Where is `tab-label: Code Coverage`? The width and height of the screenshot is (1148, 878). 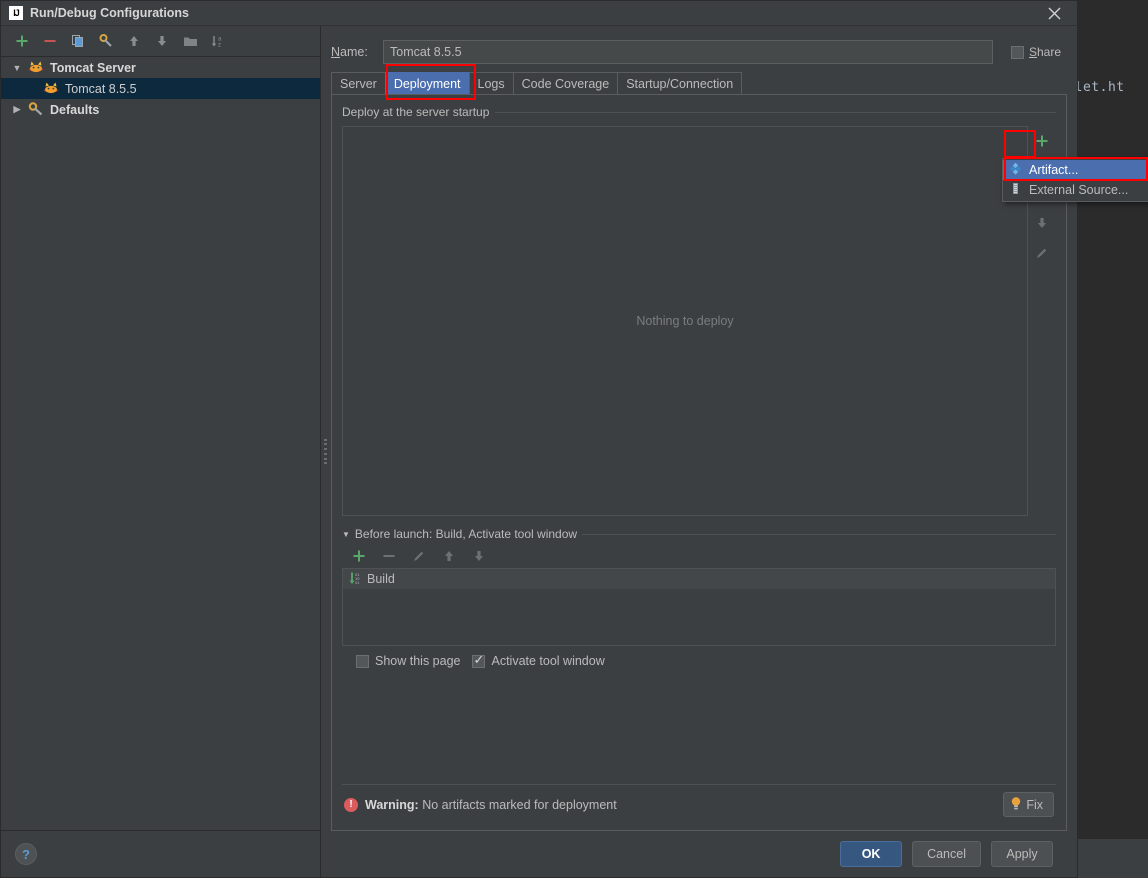 tab-label: Code Coverage is located at coordinates (565, 83).